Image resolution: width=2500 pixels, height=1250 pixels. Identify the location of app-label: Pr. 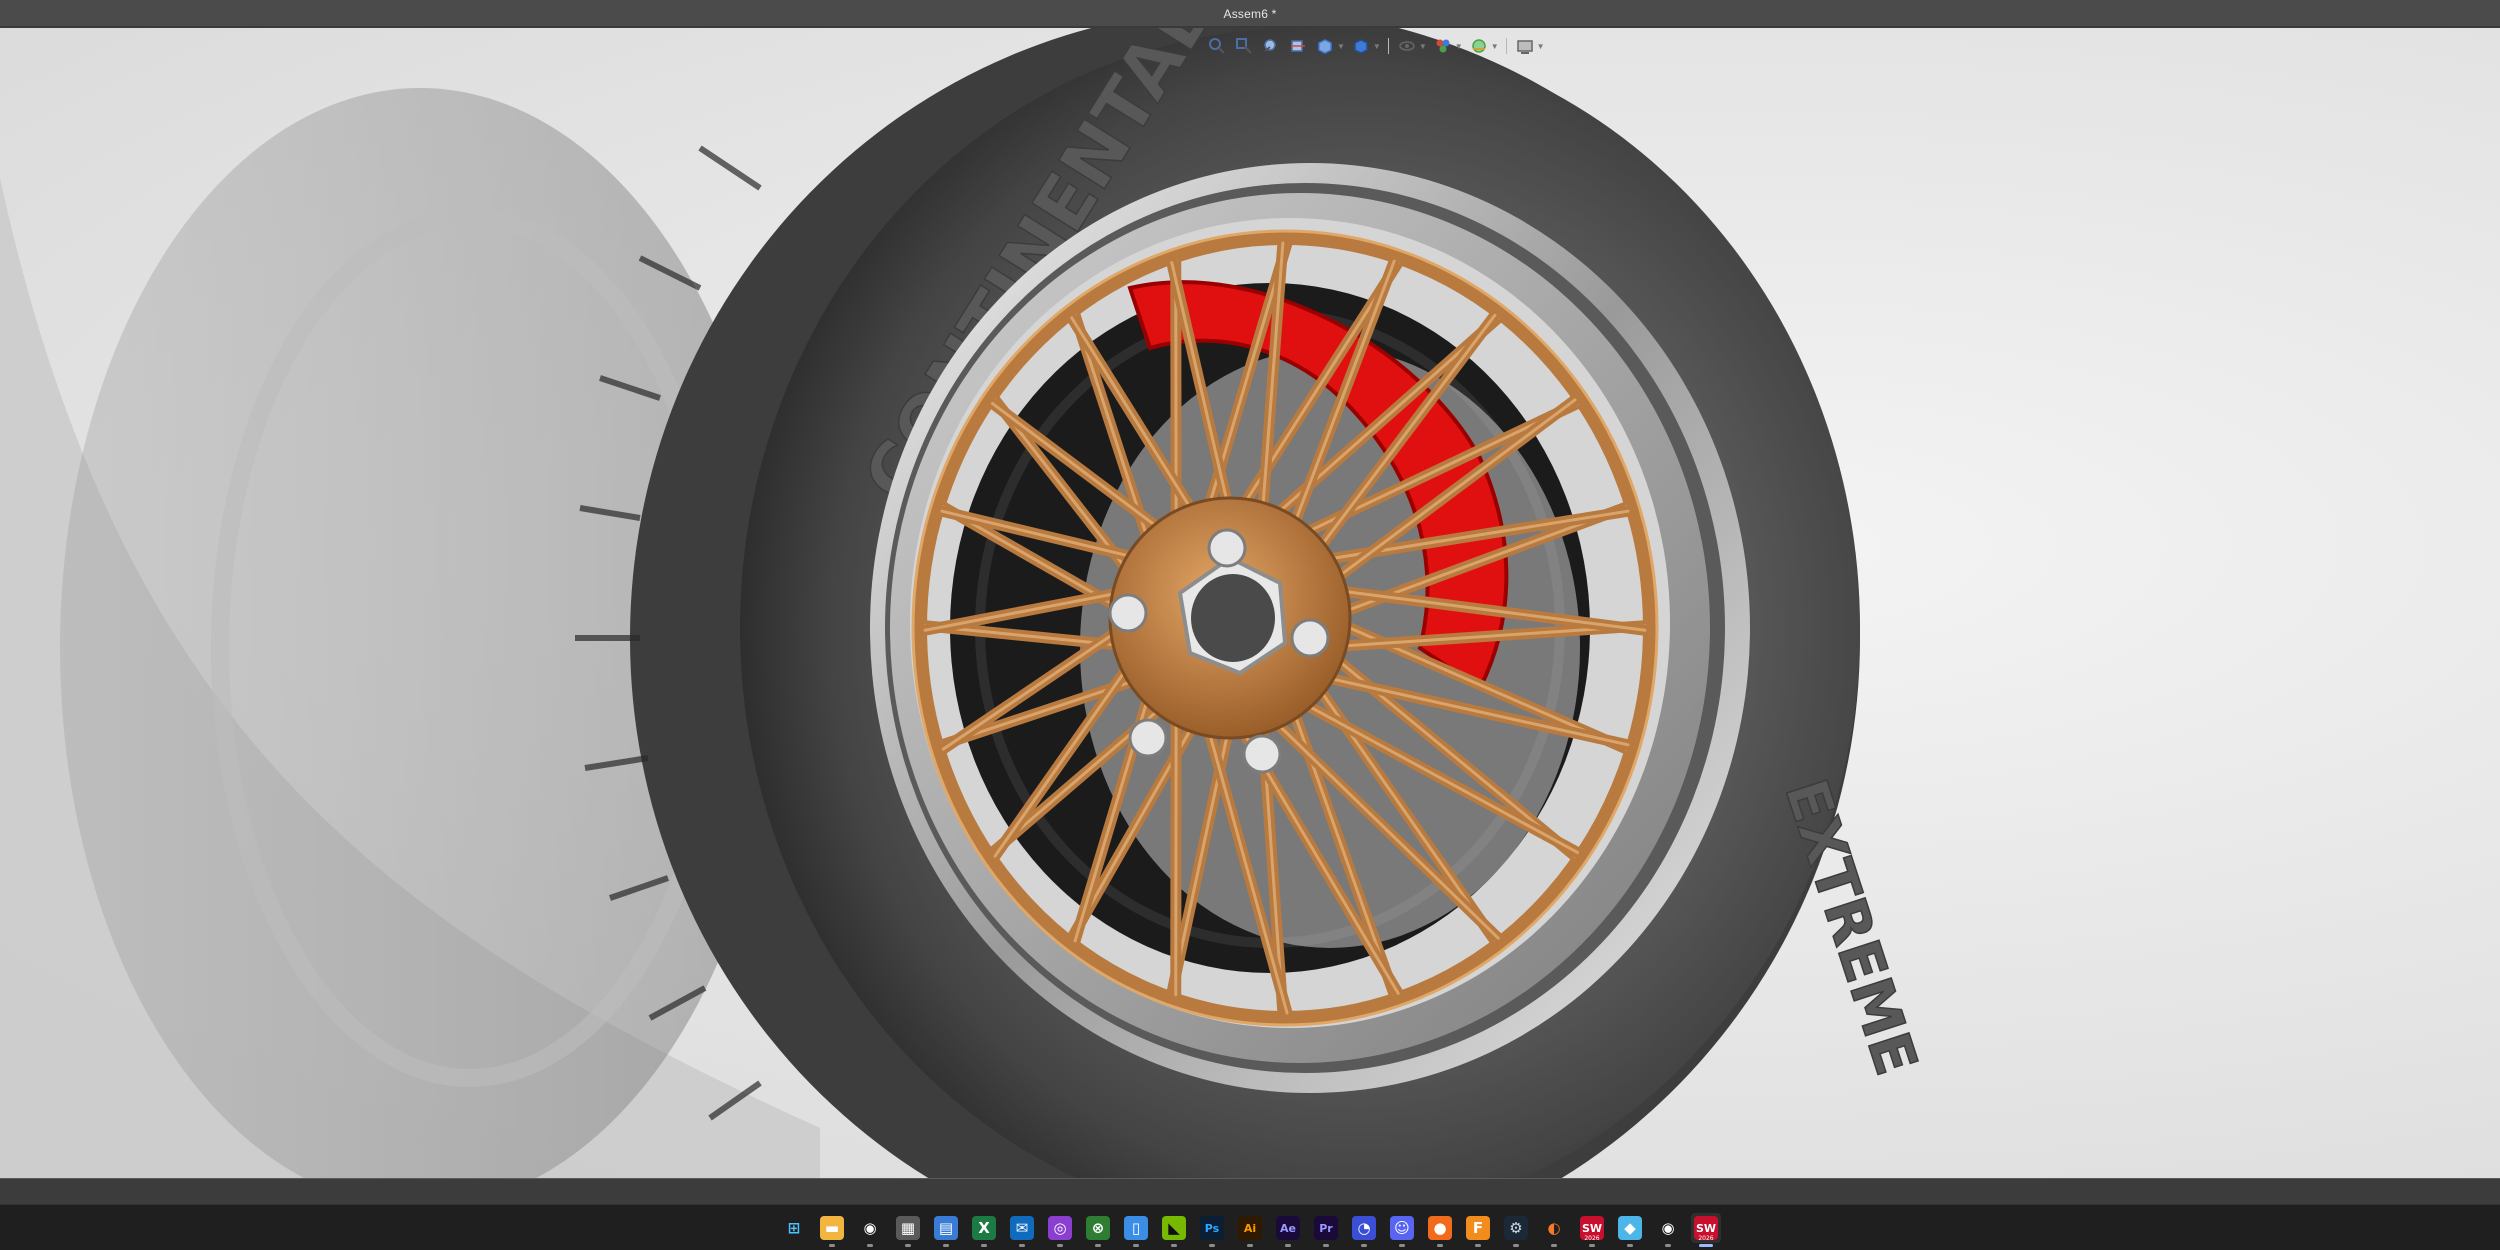
(1326, 1228).